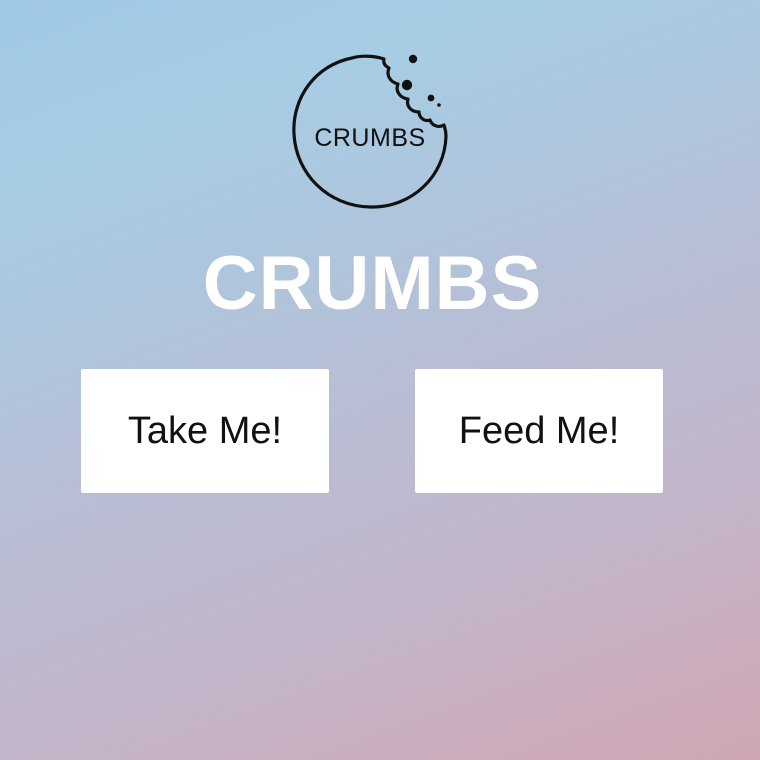  Describe the element at coordinates (205, 431) in the screenshot. I see `take-me-button: Take Me!` at that location.